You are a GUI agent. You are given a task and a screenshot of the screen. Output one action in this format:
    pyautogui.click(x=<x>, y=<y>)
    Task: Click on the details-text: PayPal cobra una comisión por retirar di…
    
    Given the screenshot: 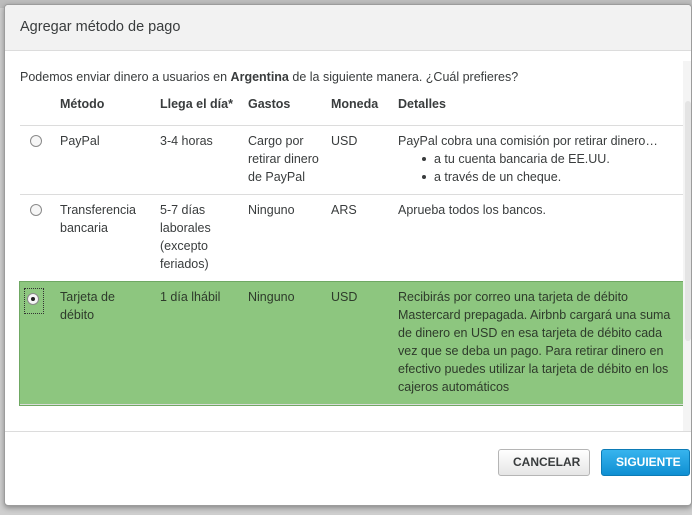 What is the action you would take?
    pyautogui.click(x=528, y=141)
    